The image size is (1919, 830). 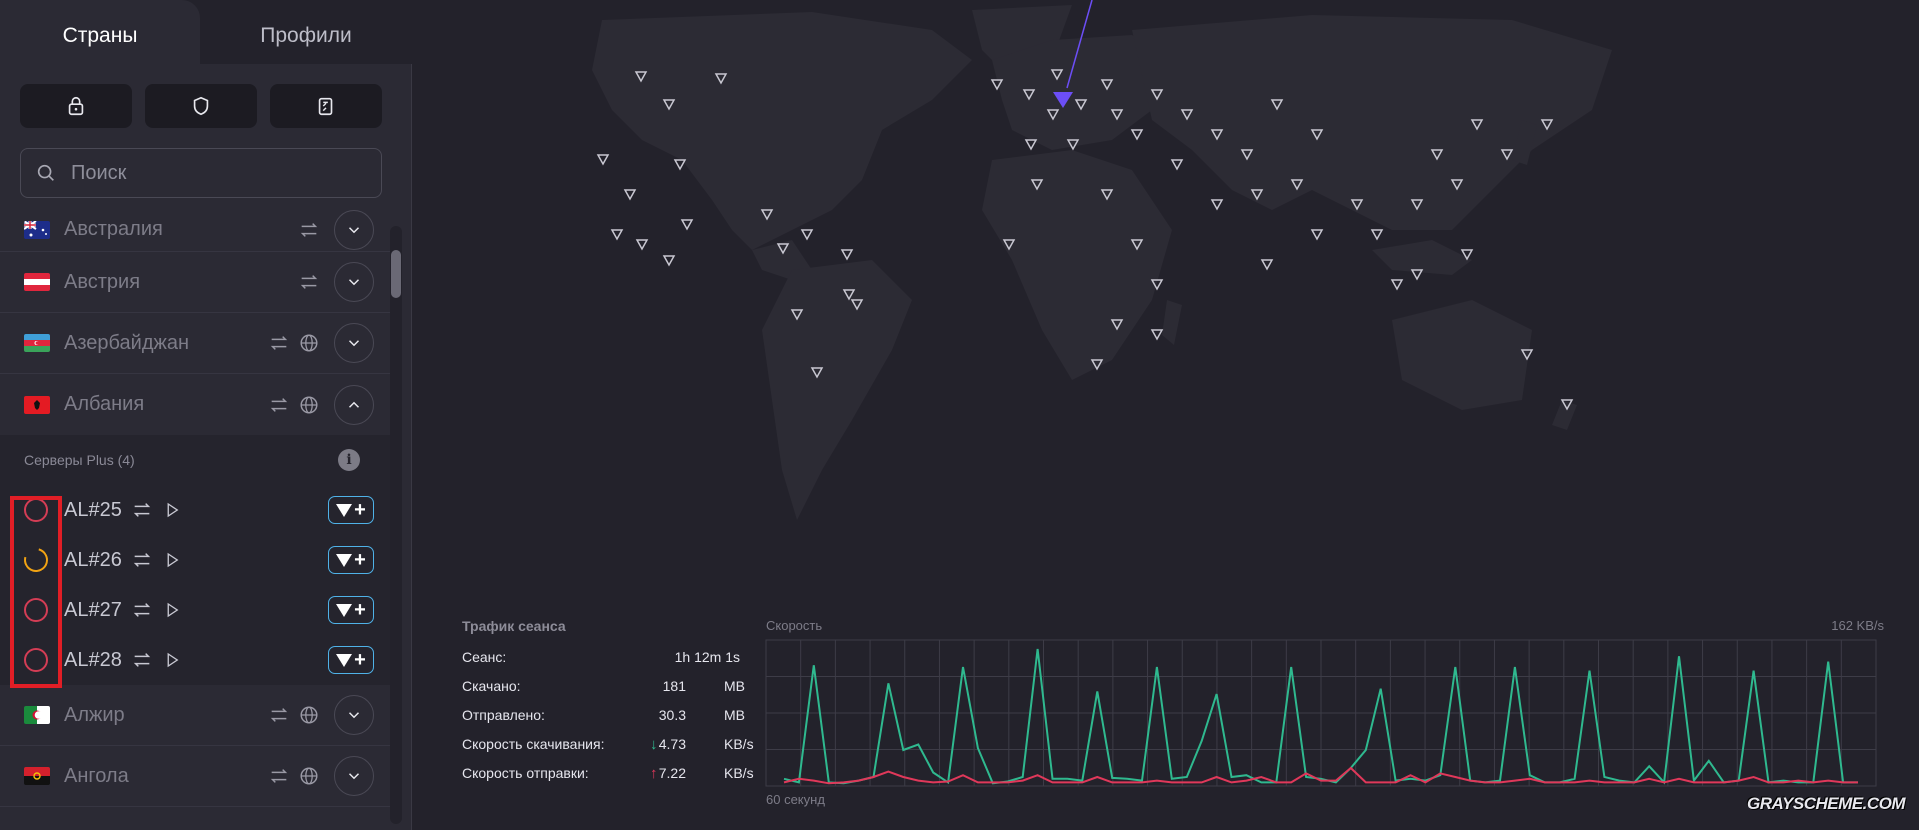 What do you see at coordinates (195, 776) in the screenshot?
I see `country-item-angola: Ангола` at bounding box center [195, 776].